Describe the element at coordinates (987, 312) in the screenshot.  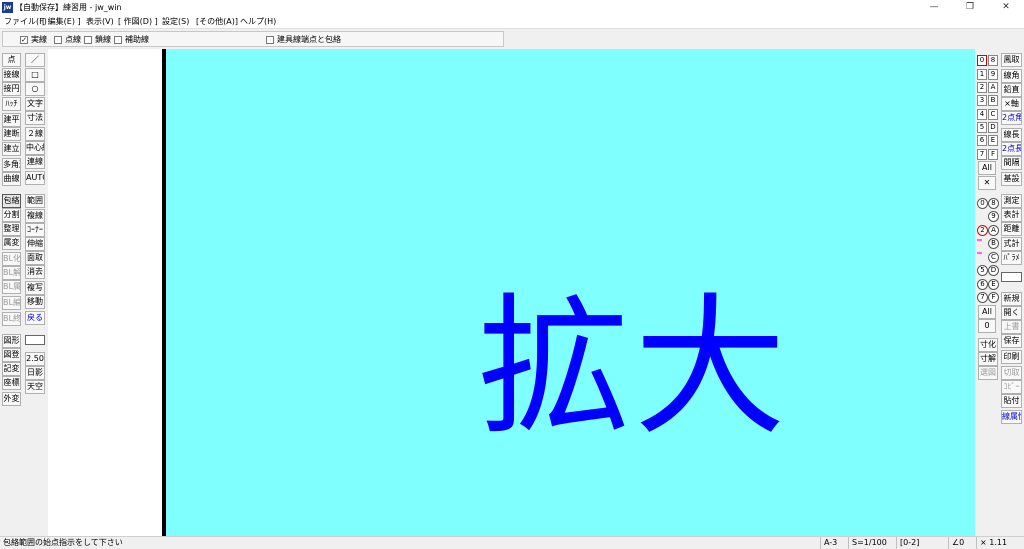
I see `layer-all: All` at that location.